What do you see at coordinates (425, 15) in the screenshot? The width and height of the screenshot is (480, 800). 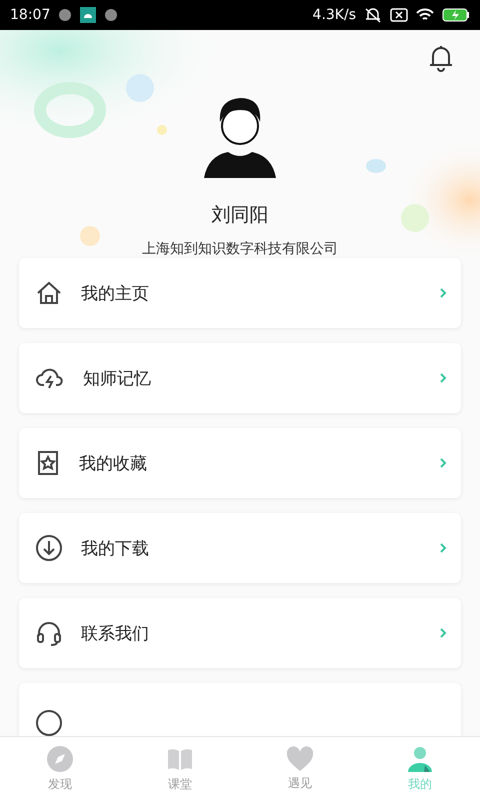 I see `wifi-icon` at bounding box center [425, 15].